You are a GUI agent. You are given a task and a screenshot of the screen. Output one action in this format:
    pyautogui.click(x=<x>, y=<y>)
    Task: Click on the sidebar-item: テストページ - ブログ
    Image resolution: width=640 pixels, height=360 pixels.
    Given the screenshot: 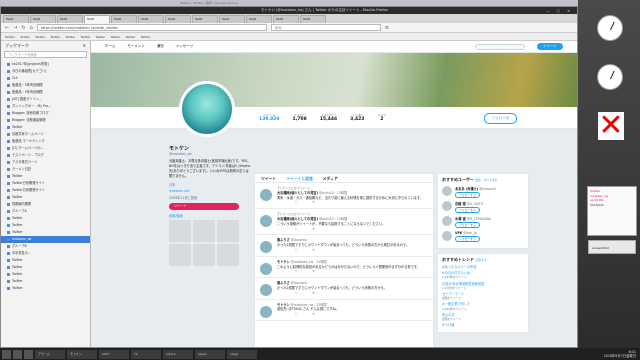 What is the action you would take?
    pyautogui.click(x=45, y=155)
    